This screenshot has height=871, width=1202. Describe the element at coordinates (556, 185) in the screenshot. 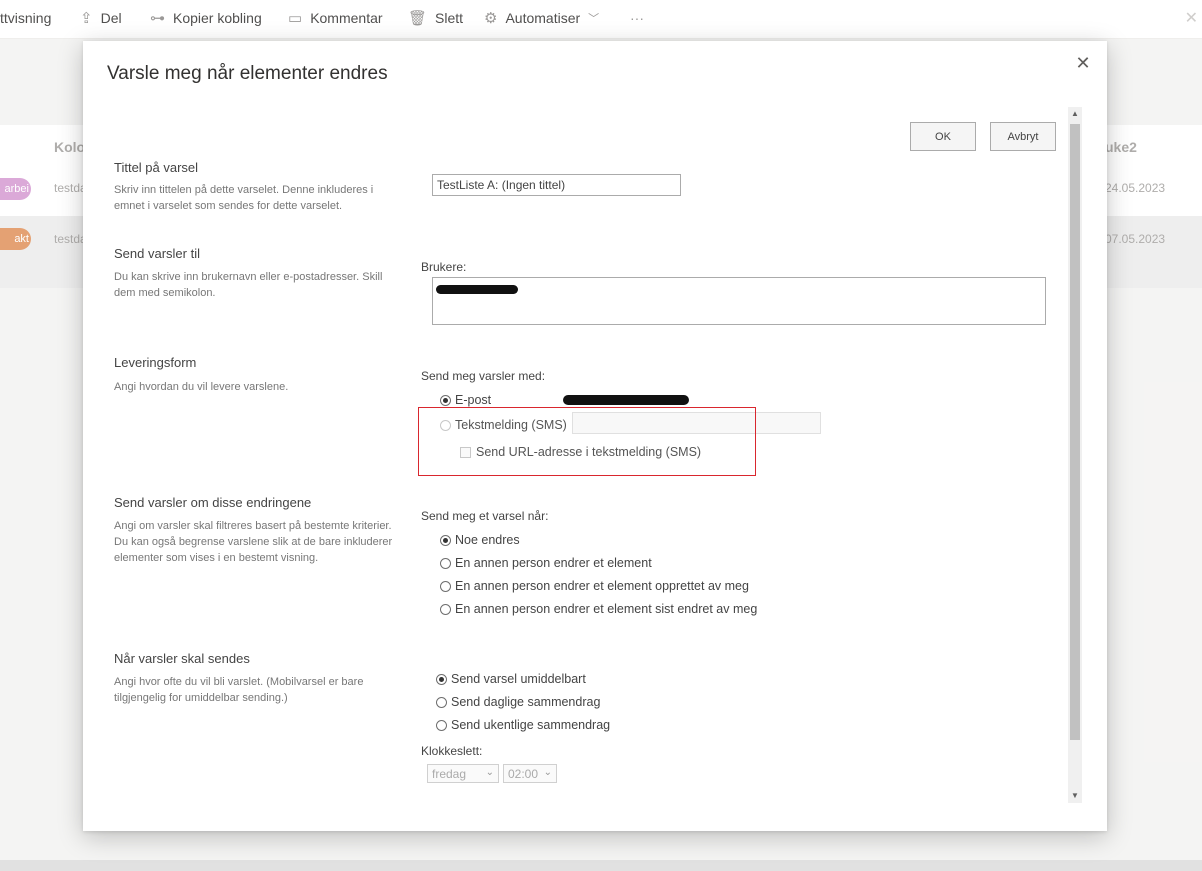

I see `alert-title-input` at that location.